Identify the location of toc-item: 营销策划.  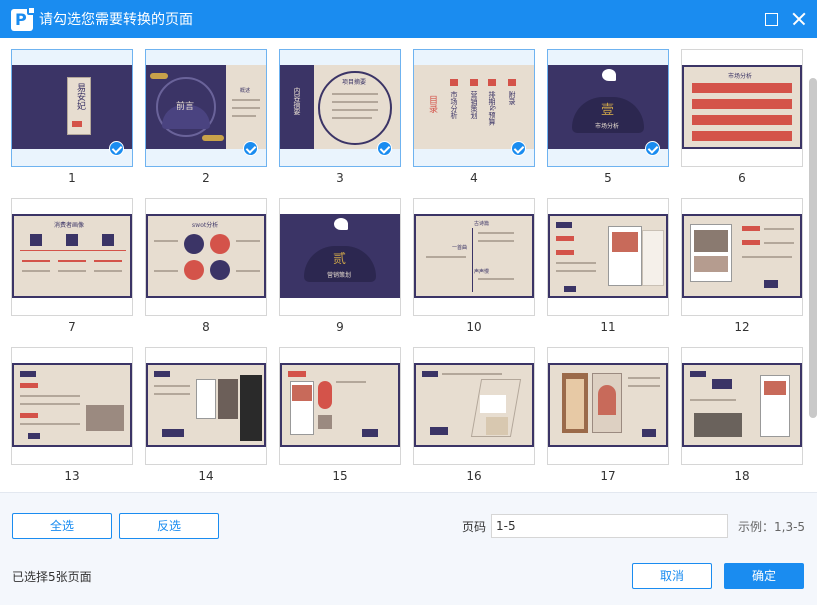
(474, 105).